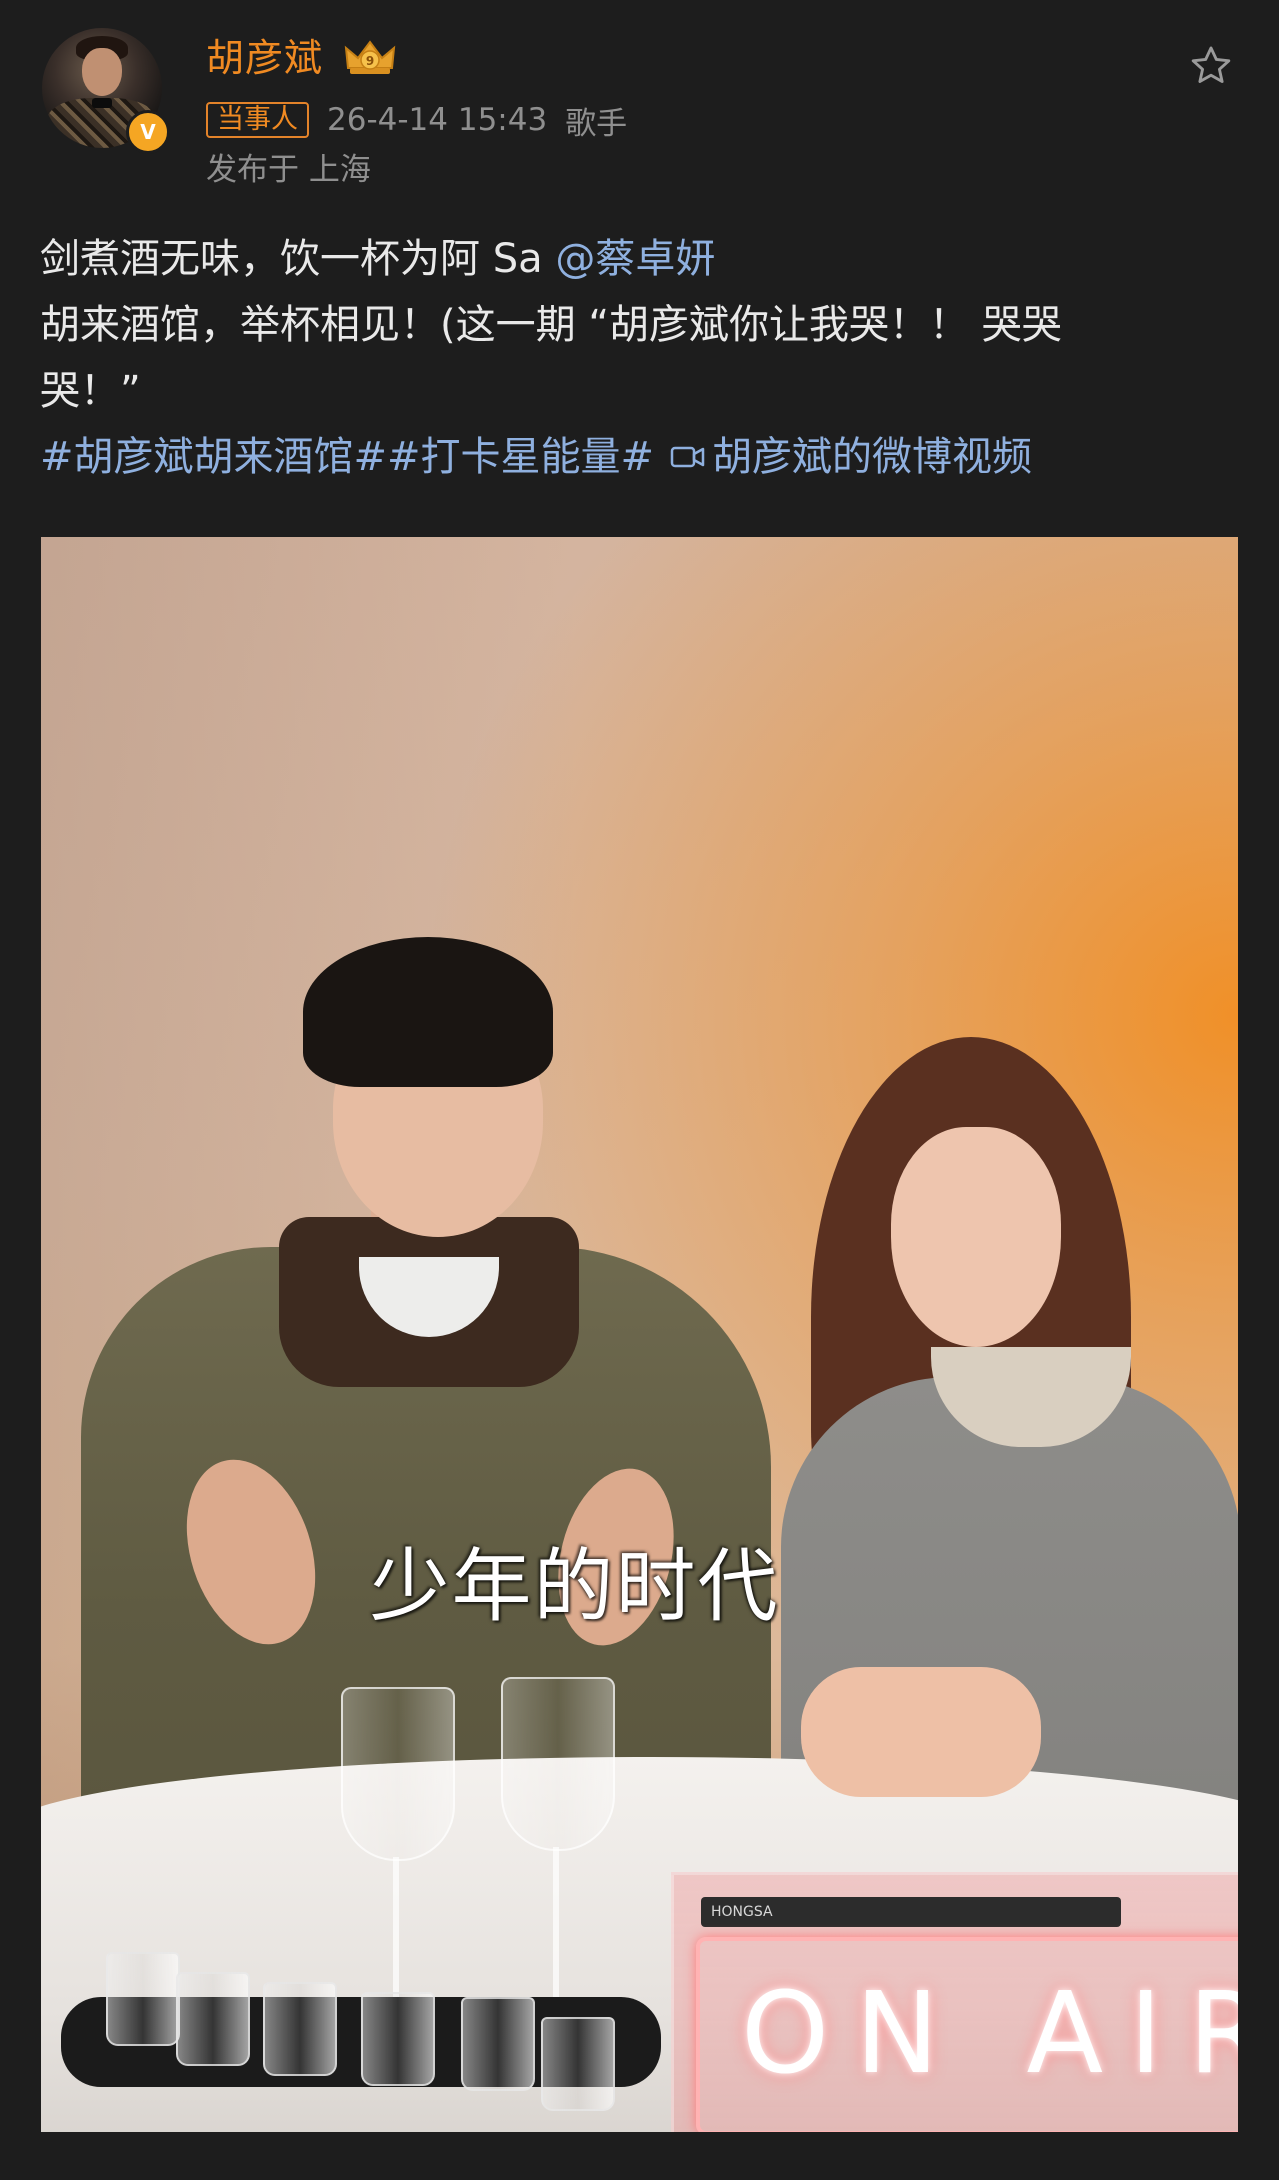 The image size is (1279, 2180). I want to click on topic-row: #胡彦斌胡来酒馆# #打卡星能量# 胡彦斌的微博视频, so click(639, 457).